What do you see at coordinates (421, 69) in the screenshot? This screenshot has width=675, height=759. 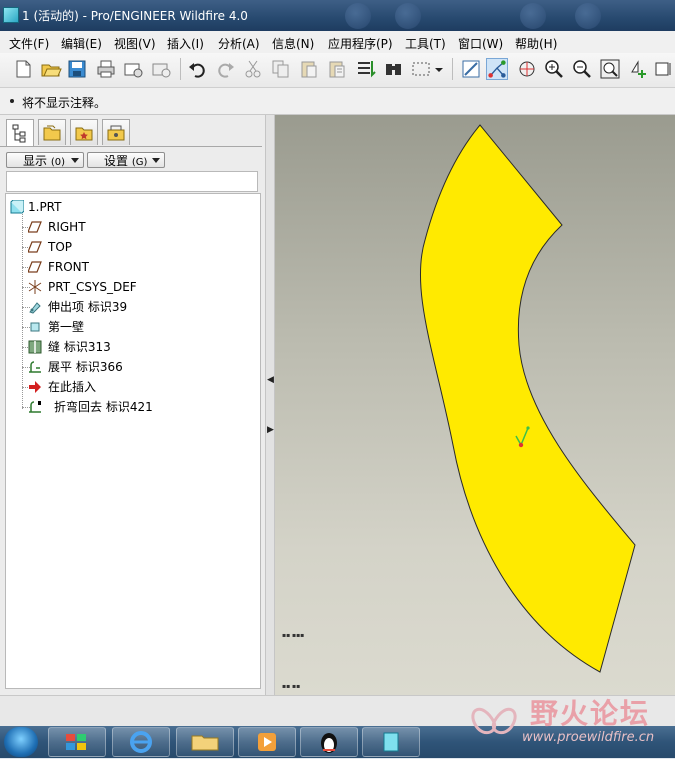 I see `select-box-icon` at bounding box center [421, 69].